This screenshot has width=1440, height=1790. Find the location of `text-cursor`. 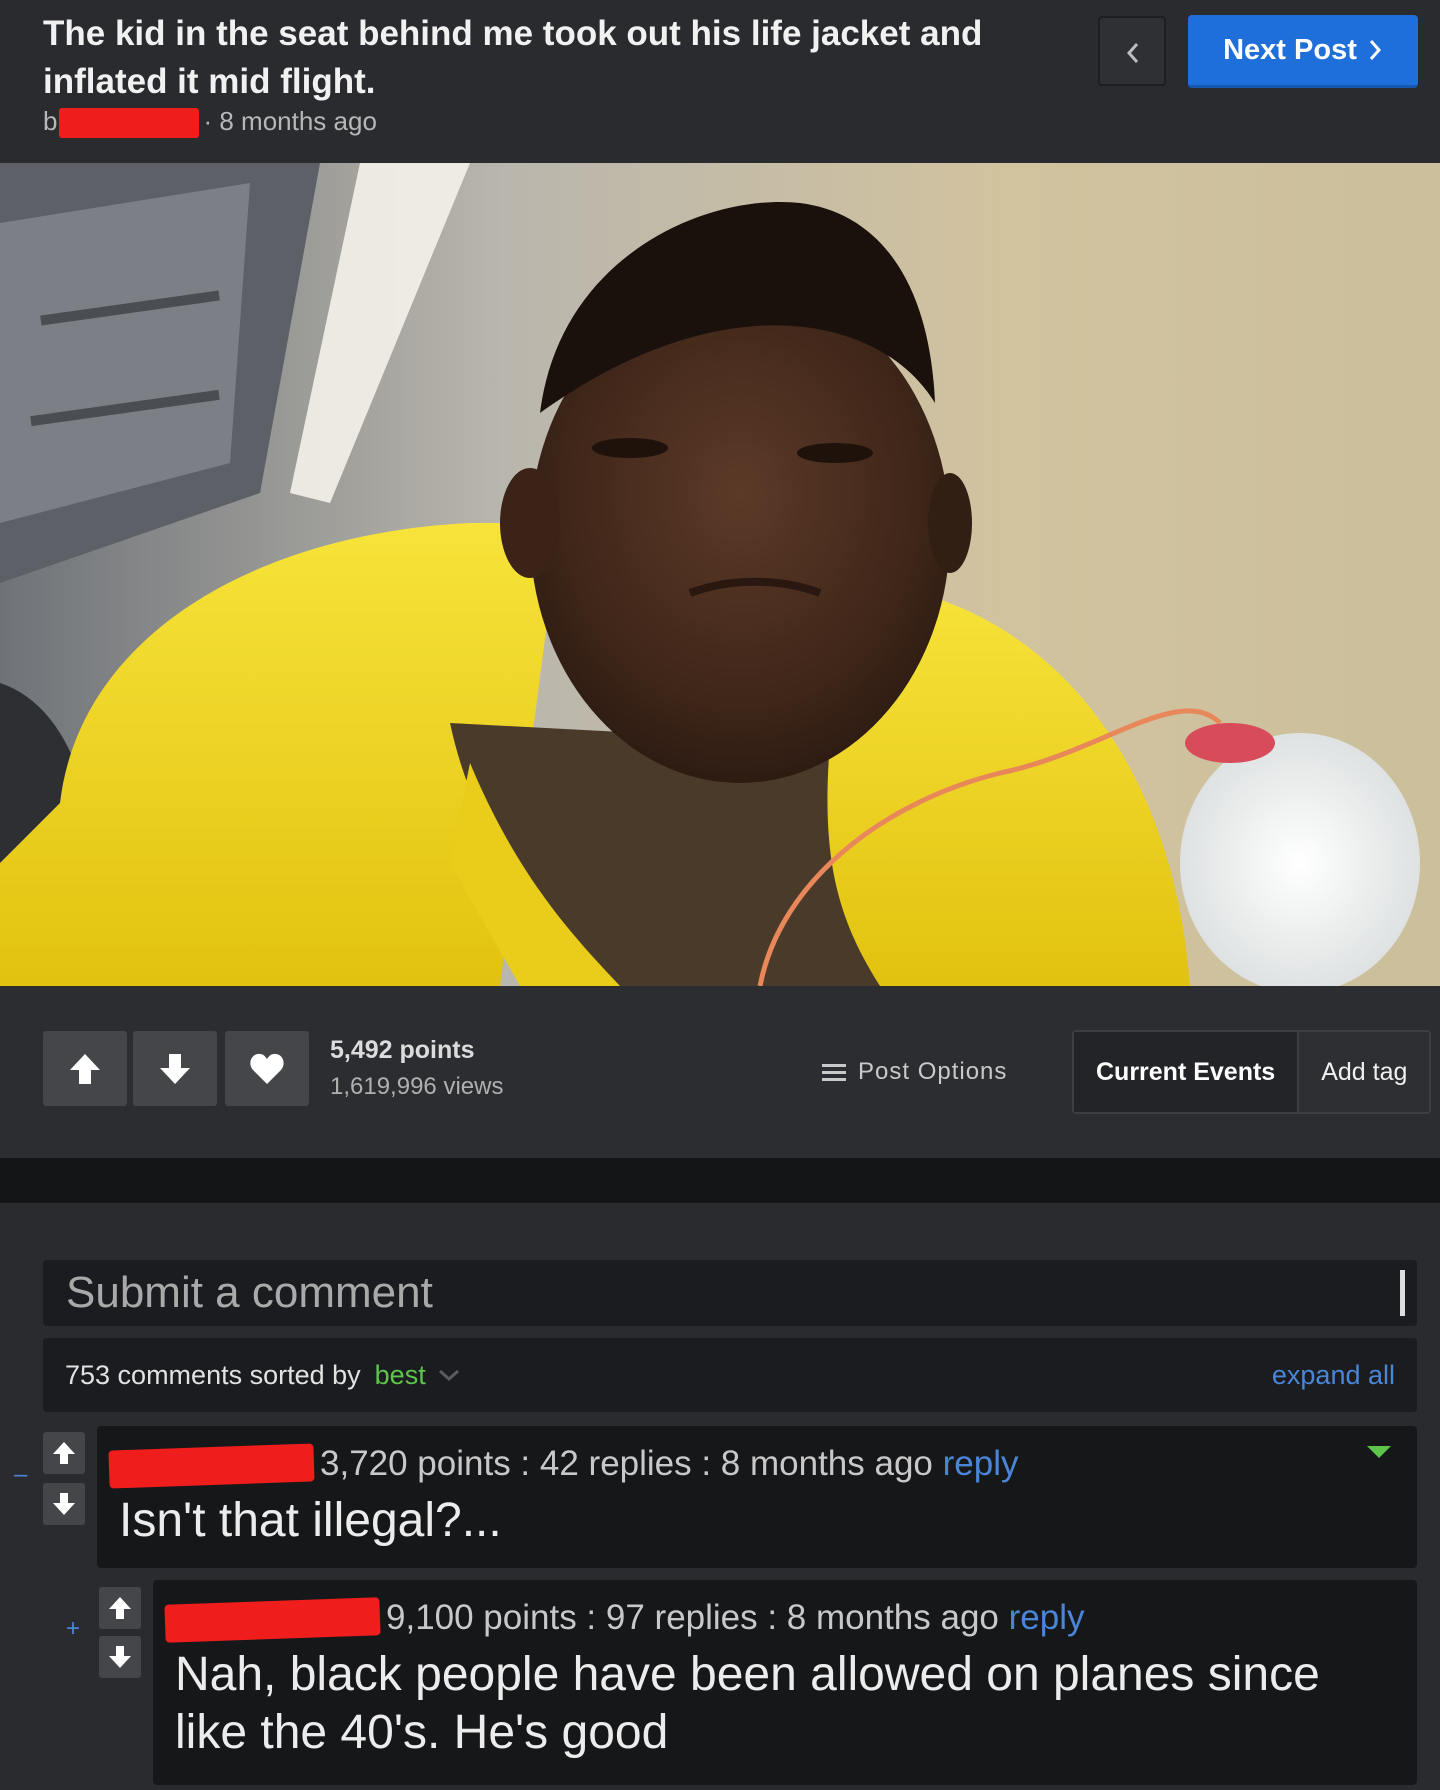

text-cursor is located at coordinates (1402, 1293).